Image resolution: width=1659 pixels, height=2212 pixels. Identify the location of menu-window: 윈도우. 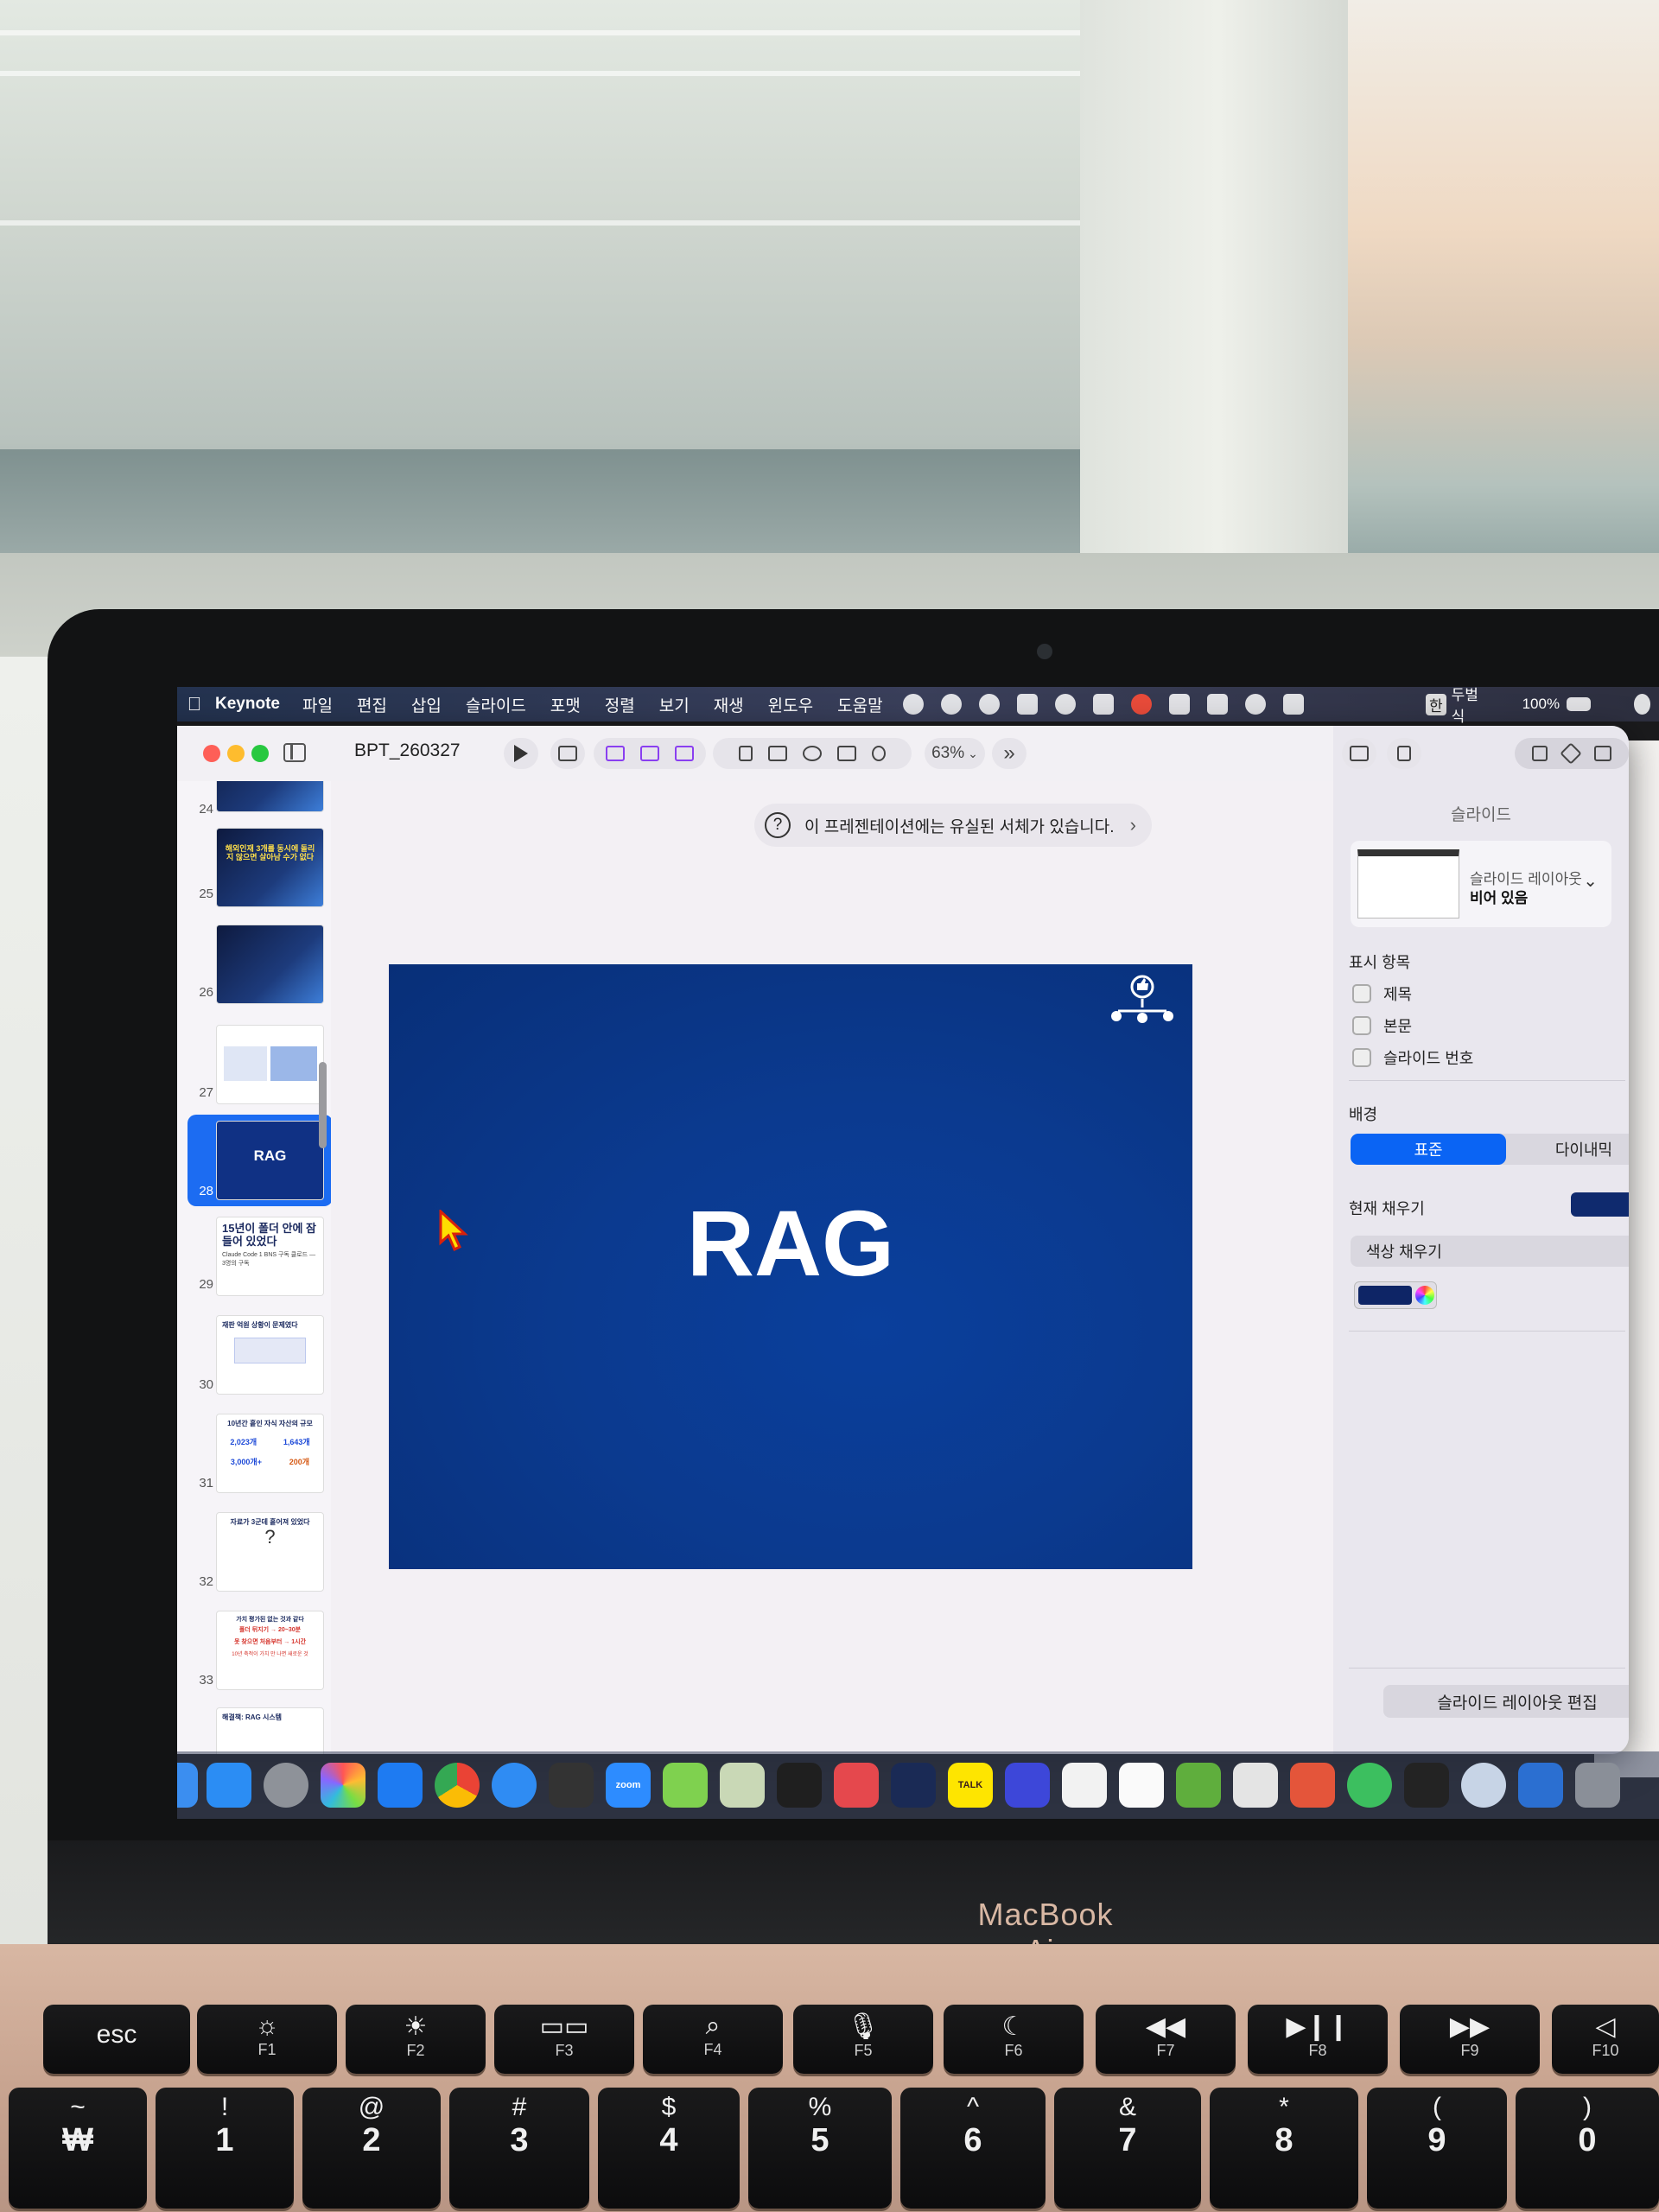
(790, 704).